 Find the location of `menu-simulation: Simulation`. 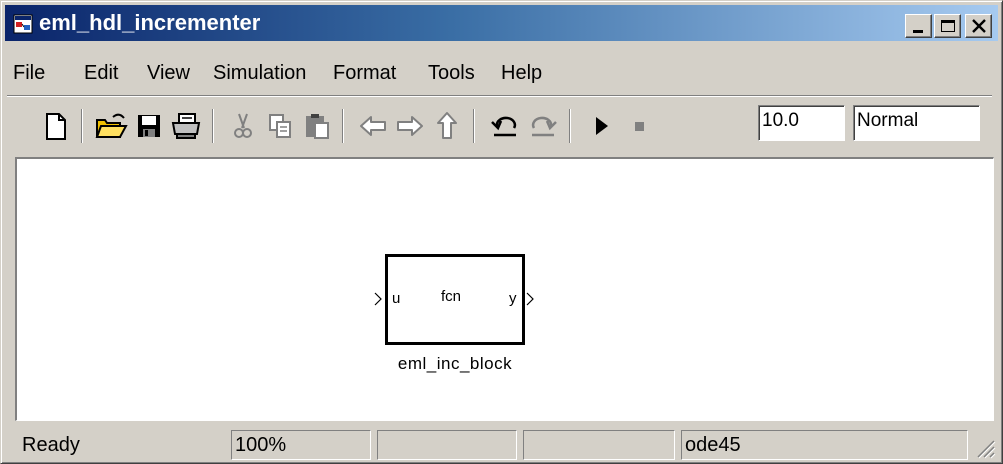

menu-simulation: Simulation is located at coordinates (259, 73).